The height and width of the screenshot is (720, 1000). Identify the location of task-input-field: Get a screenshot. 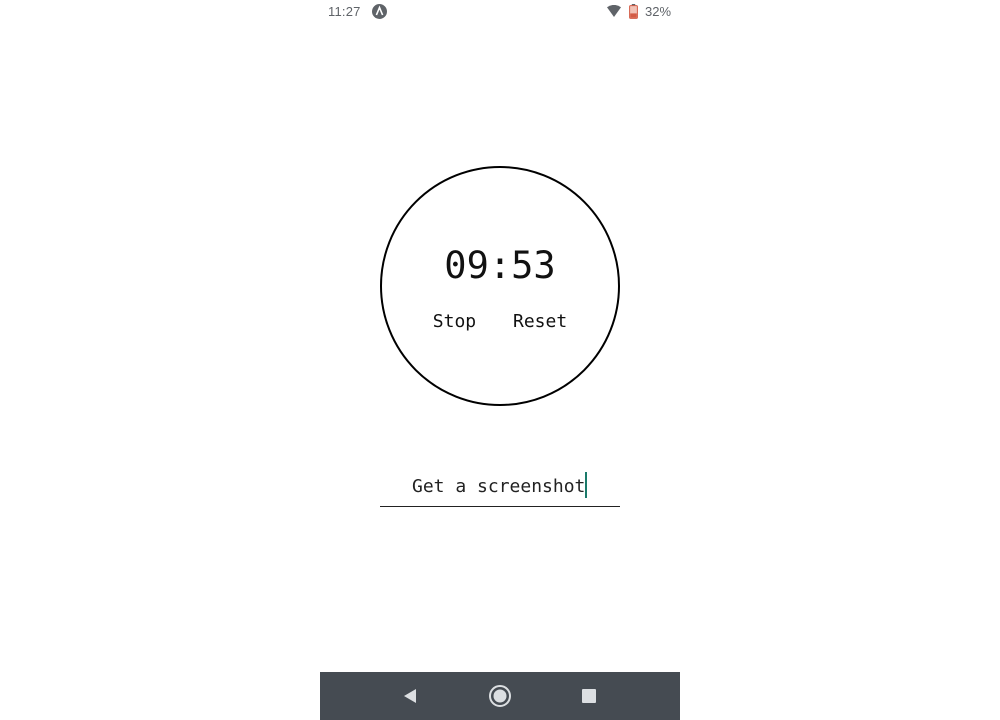
(500, 486).